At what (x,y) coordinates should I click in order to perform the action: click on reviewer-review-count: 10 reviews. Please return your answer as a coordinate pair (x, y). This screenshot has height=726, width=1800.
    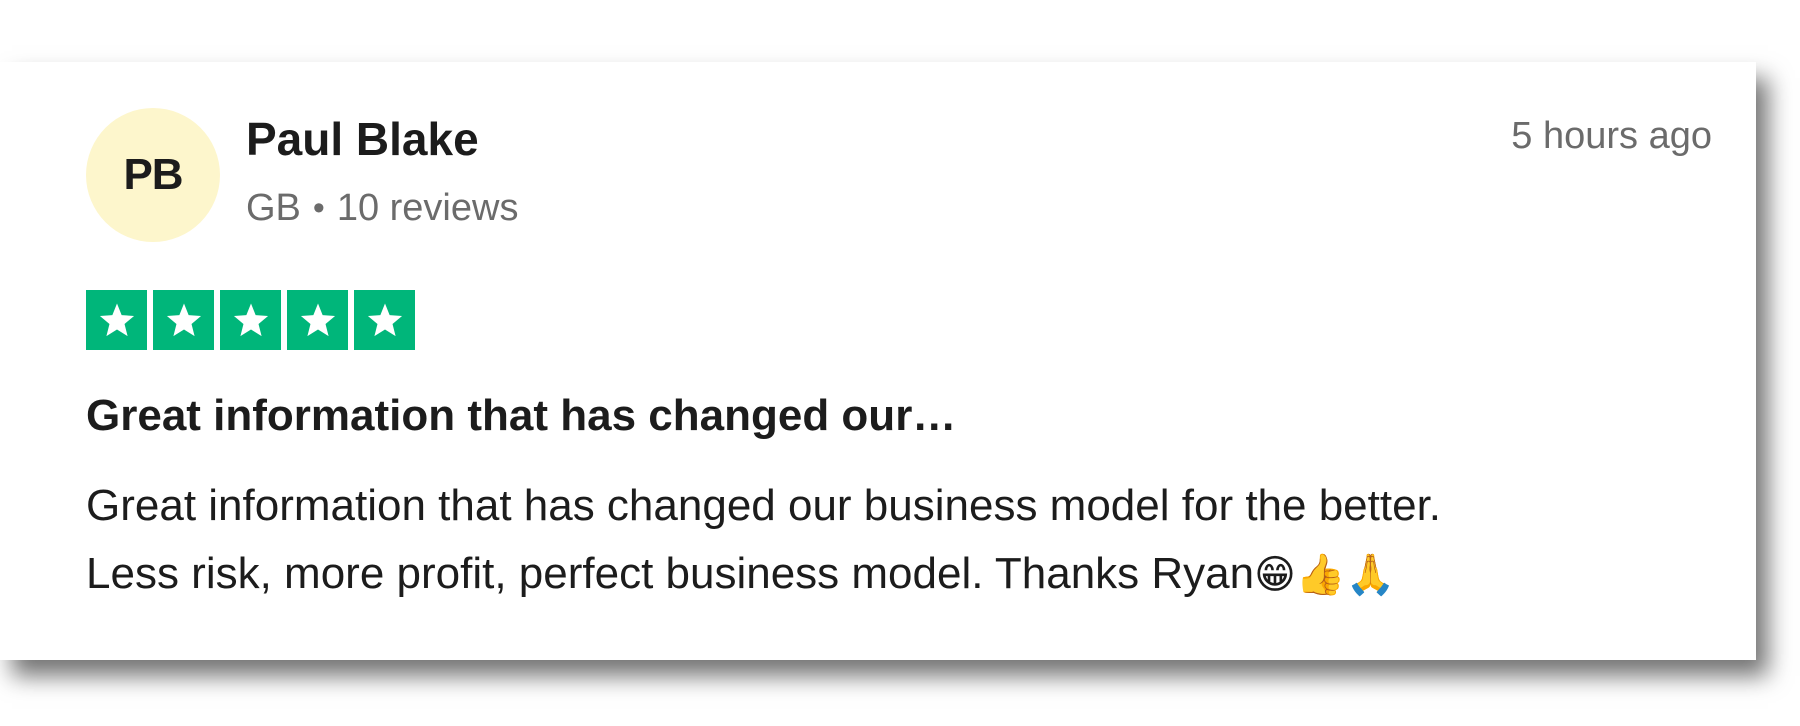
    Looking at the image, I should click on (427, 208).